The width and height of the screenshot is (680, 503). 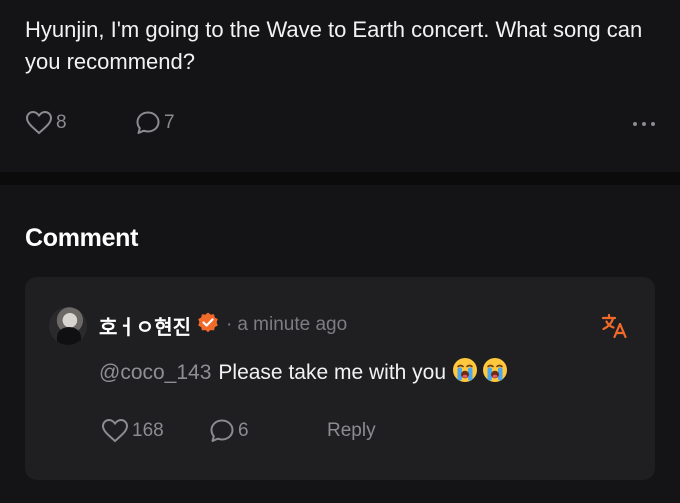 What do you see at coordinates (644, 124) in the screenshot?
I see `more-horizontal-icon` at bounding box center [644, 124].